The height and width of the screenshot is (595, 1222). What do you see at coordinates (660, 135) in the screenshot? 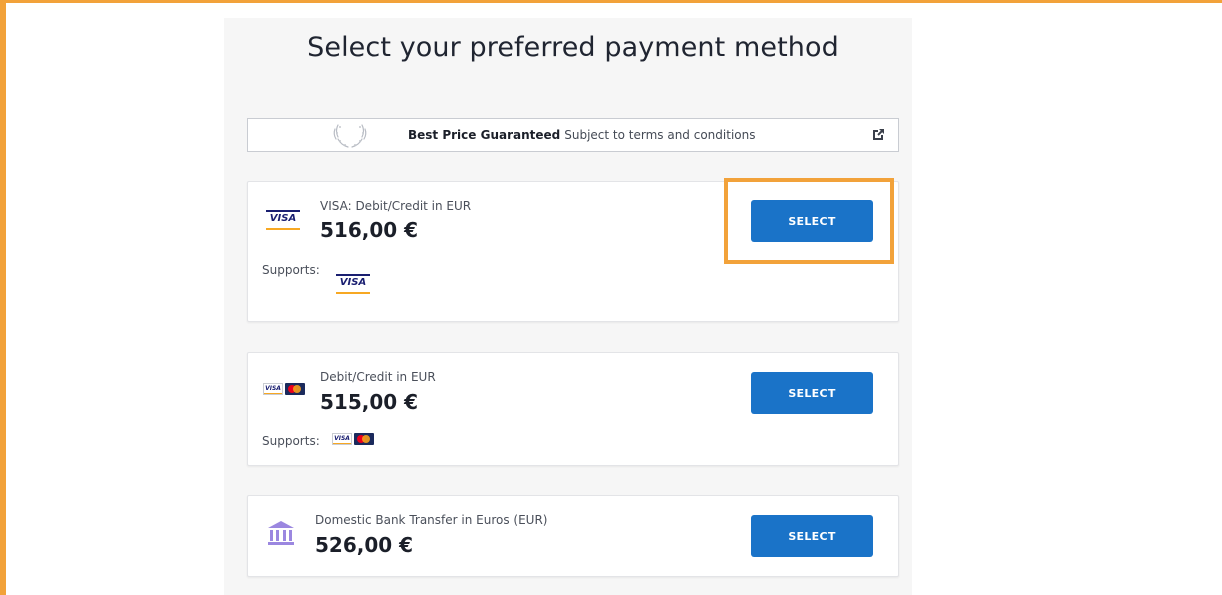
I see `terms-text: Subject to terms and conditions` at bounding box center [660, 135].